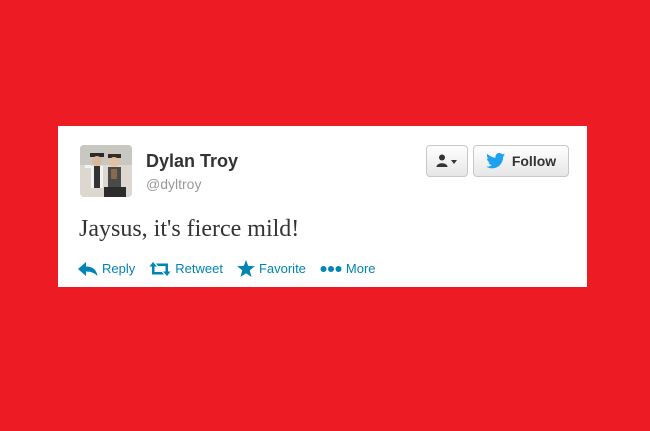 This screenshot has height=431, width=650. Describe the element at coordinates (360, 268) in the screenshot. I see `more-label: More` at that location.